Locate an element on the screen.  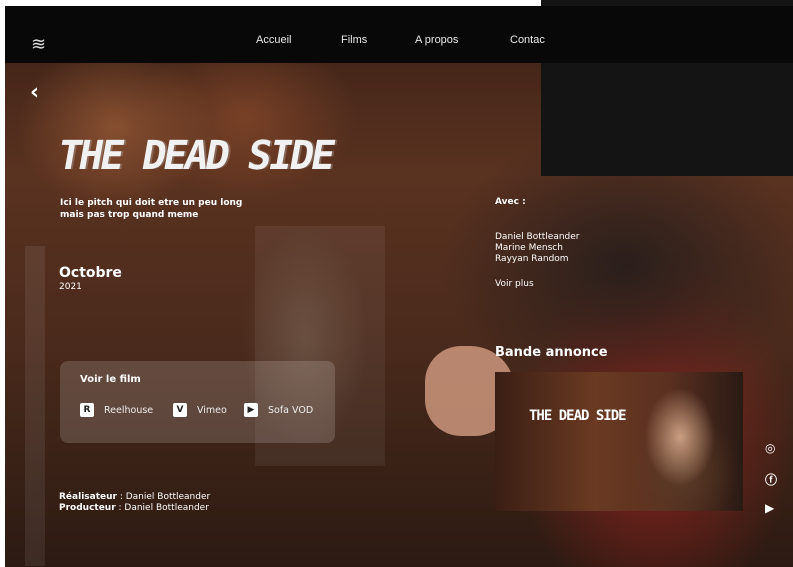
platform-vimeo: V Vimeo is located at coordinates (200, 410).